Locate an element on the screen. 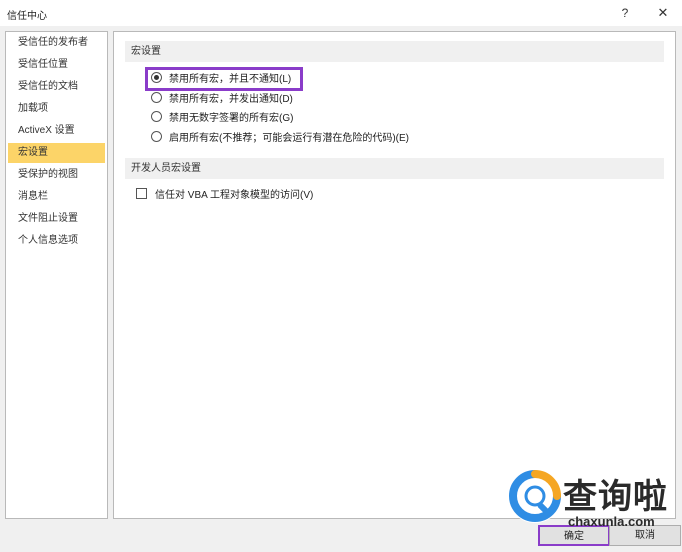 This screenshot has width=682, height=552. developer-settings-header: 开发人员宏设置 is located at coordinates (394, 168).